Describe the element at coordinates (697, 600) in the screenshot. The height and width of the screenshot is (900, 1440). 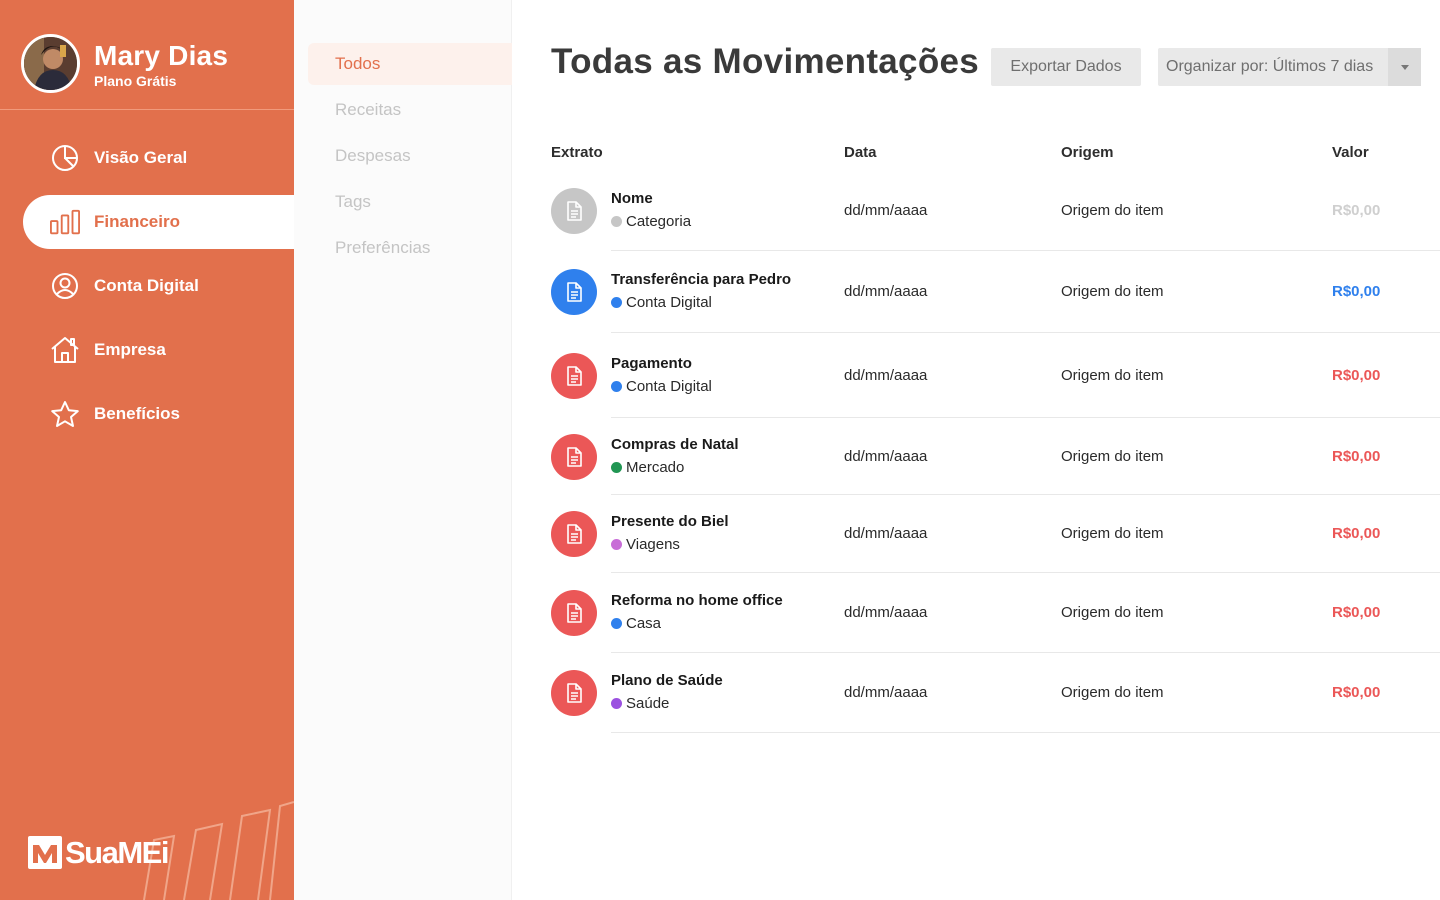
I see `transaction-name: Reforma no home office` at that location.